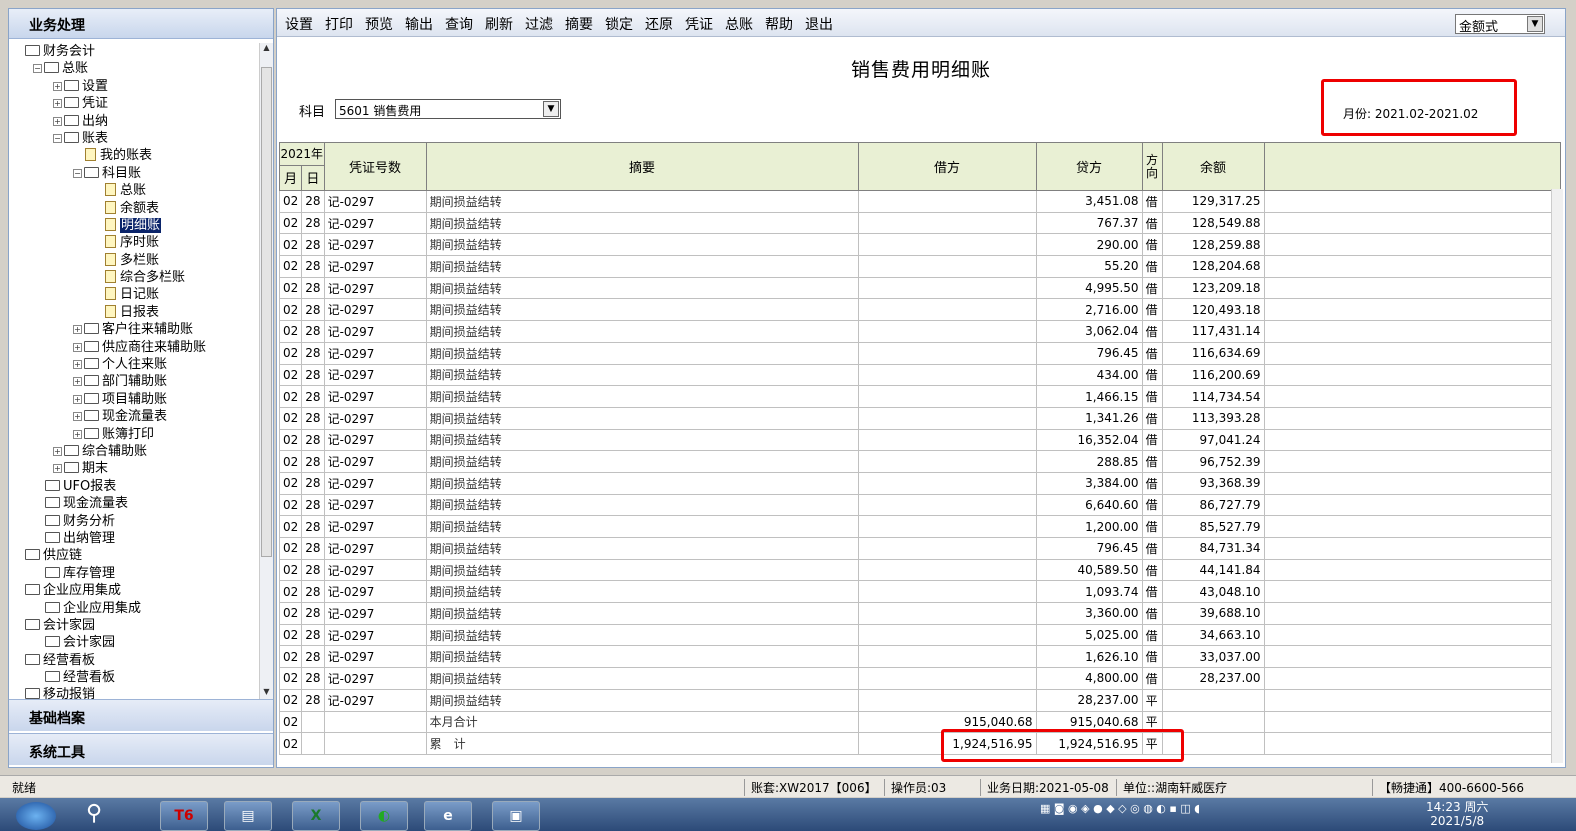  I want to click on tree-item: + 个人往来账, so click(136, 364).